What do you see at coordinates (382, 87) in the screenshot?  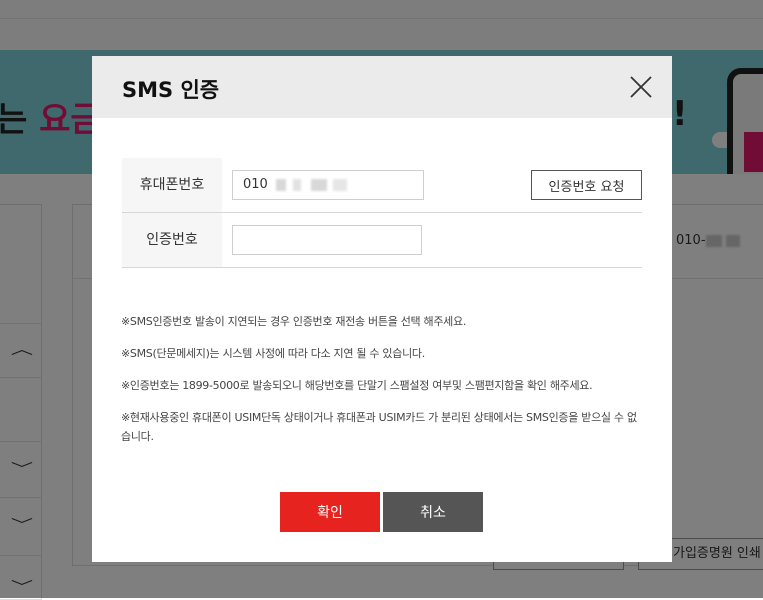 I see `dialog-header: SMS 인증` at bounding box center [382, 87].